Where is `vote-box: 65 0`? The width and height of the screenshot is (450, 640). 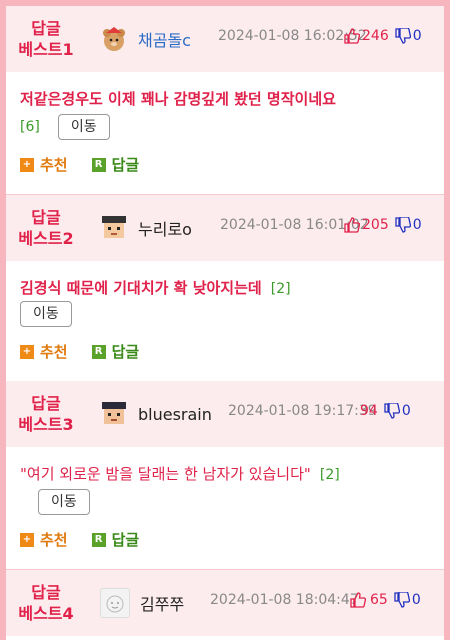
vote-box: 65 0 is located at coordinates (385, 600).